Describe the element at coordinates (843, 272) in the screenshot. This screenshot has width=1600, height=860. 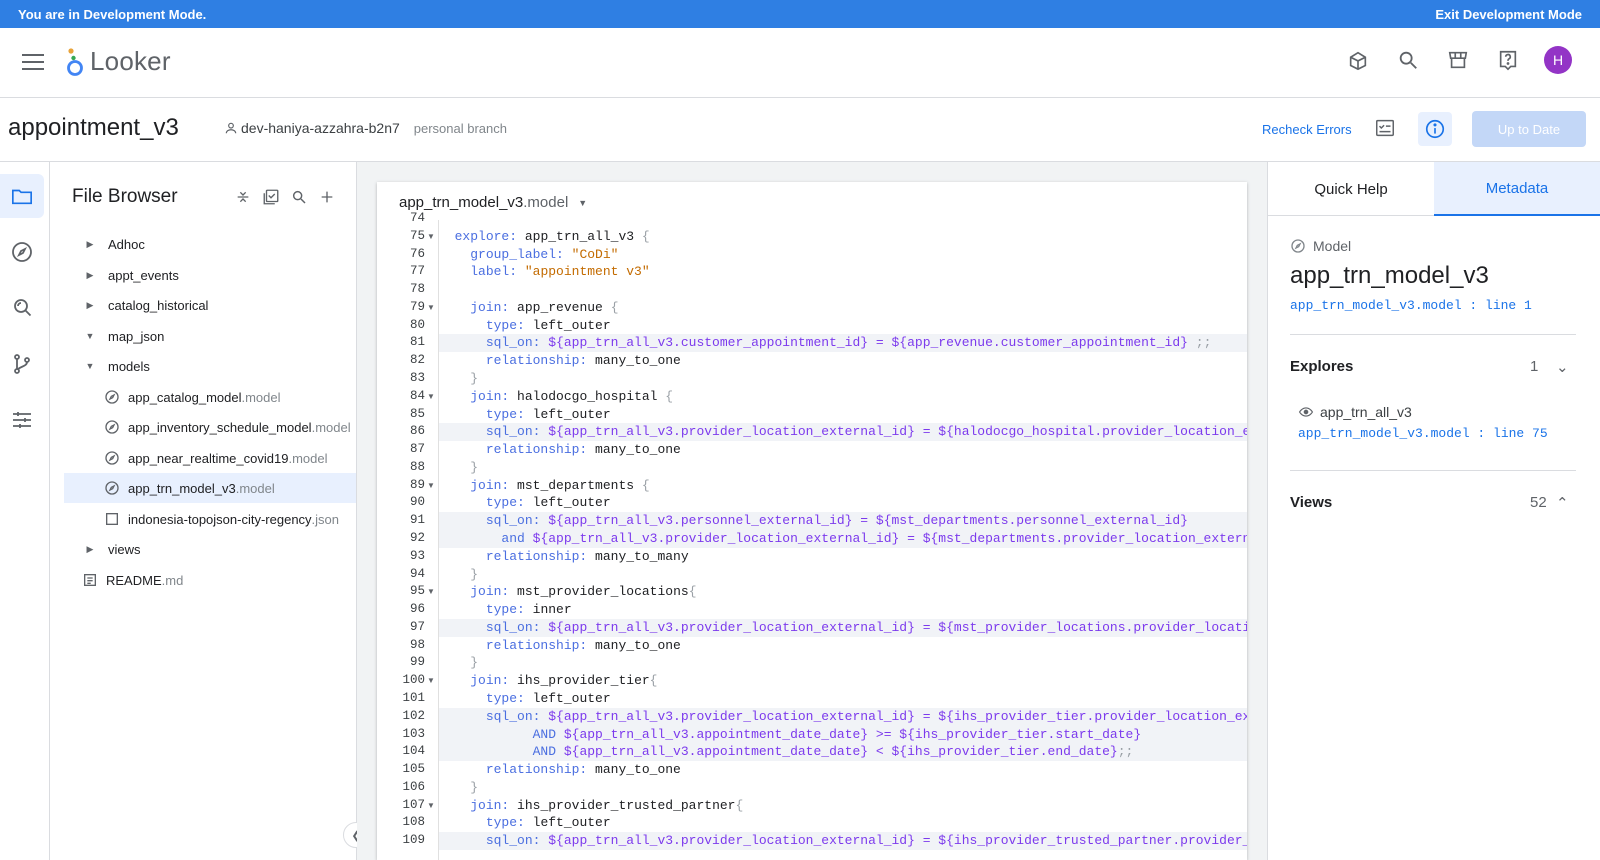
I see `code-line: label: "appointment v3"` at that location.